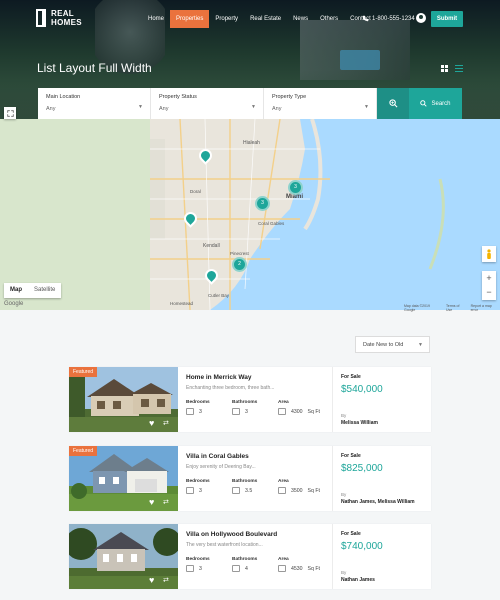  What do you see at coordinates (444, 68) in the screenshot?
I see `grid-view-icon` at bounding box center [444, 68].